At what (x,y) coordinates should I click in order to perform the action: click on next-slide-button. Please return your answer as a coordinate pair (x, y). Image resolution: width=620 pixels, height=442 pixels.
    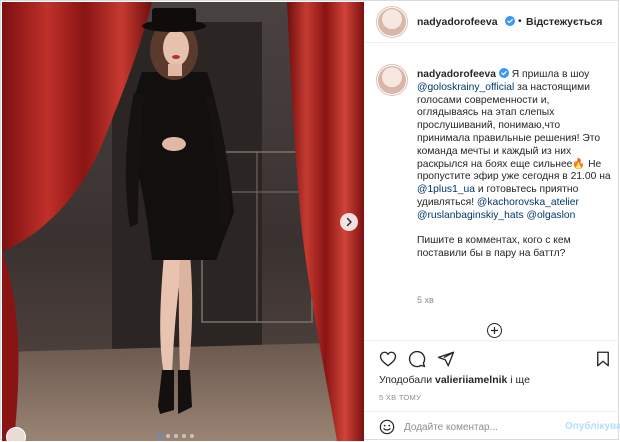
    Looking at the image, I should click on (349, 222).